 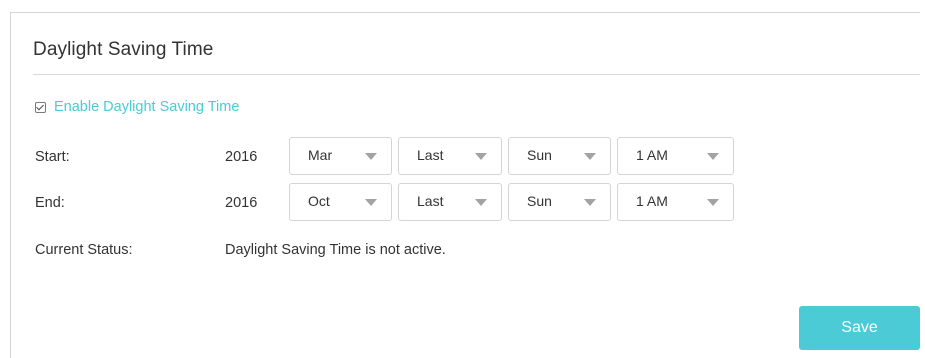 I want to click on start-week-value: Last, so click(x=430, y=155).